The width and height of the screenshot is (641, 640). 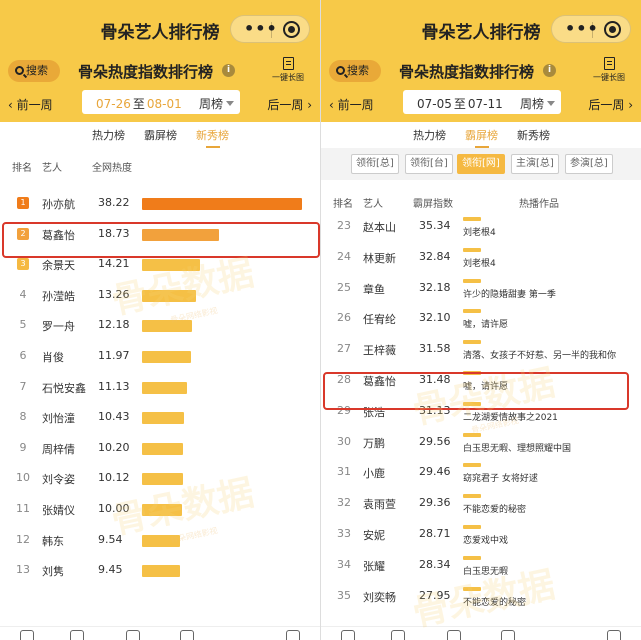 What do you see at coordinates (374, 535) in the screenshot?
I see `artist-name: 安妮` at bounding box center [374, 535].